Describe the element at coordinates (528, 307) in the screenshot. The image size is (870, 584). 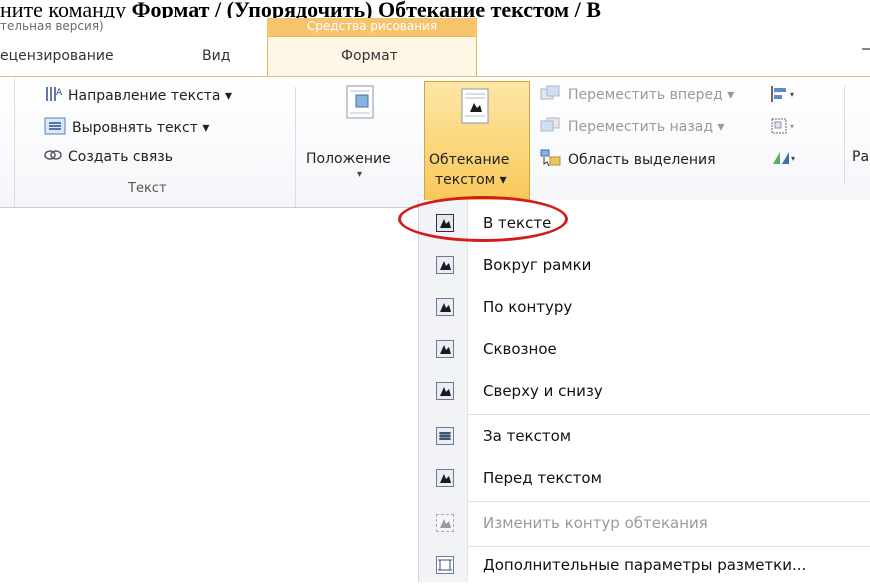
I see `menu-item-label: По контуру` at that location.